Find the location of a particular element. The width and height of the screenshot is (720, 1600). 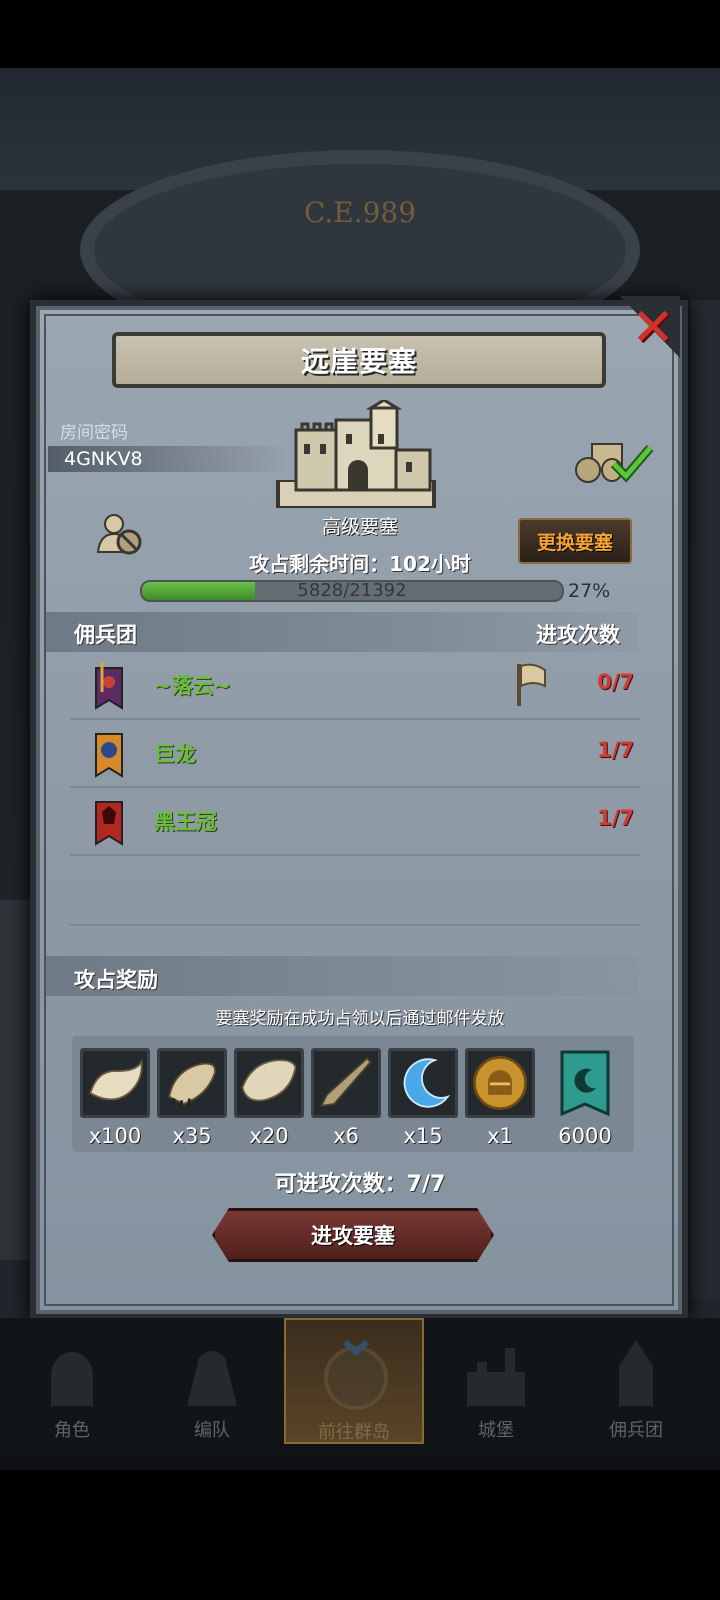

attack-attempts: 可进攻次数：7/7 is located at coordinates (360, 1184).